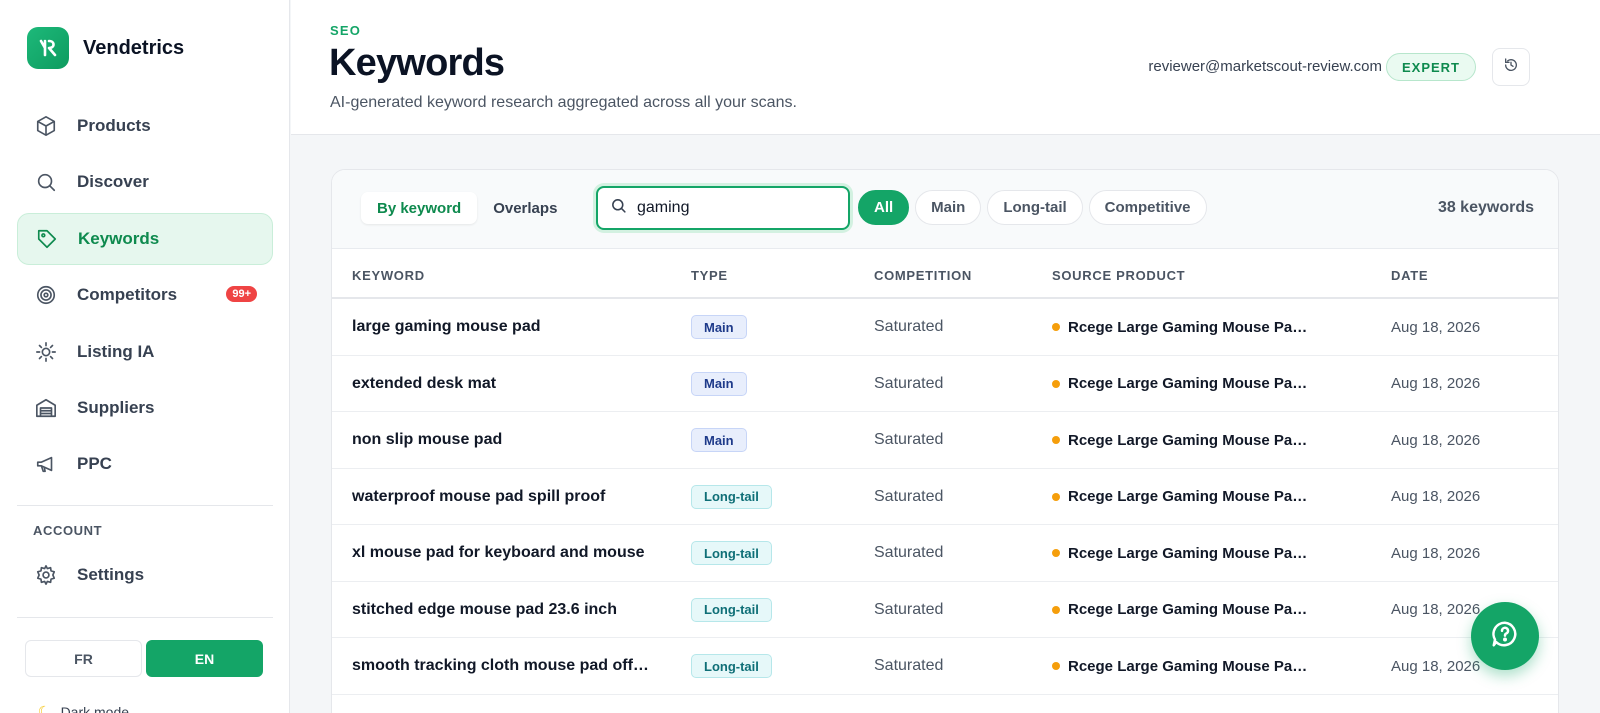  Describe the element at coordinates (479, 496) in the screenshot. I see `keyword-cell: waterproof mouse pad spill proof` at that location.